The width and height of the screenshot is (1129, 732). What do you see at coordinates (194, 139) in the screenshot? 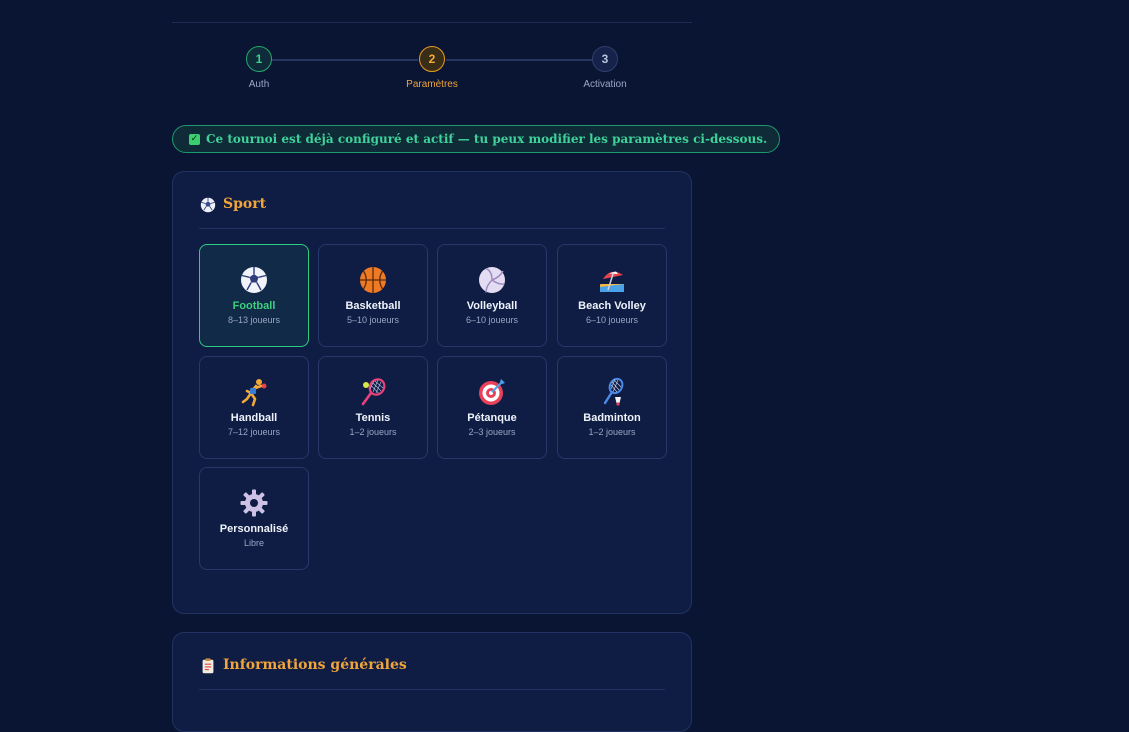
I see `check-box-icon: ✓` at bounding box center [194, 139].